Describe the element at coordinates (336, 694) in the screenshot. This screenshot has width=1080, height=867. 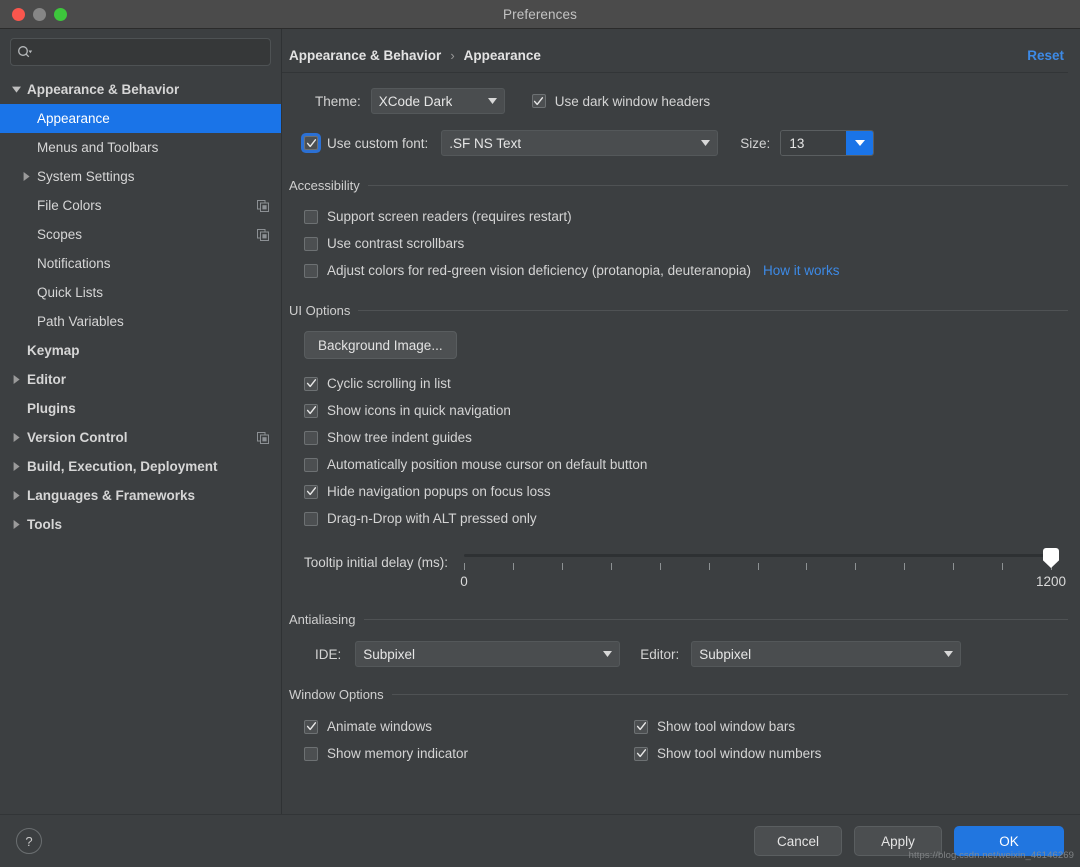
I see `window-options-title: Window Options` at that location.